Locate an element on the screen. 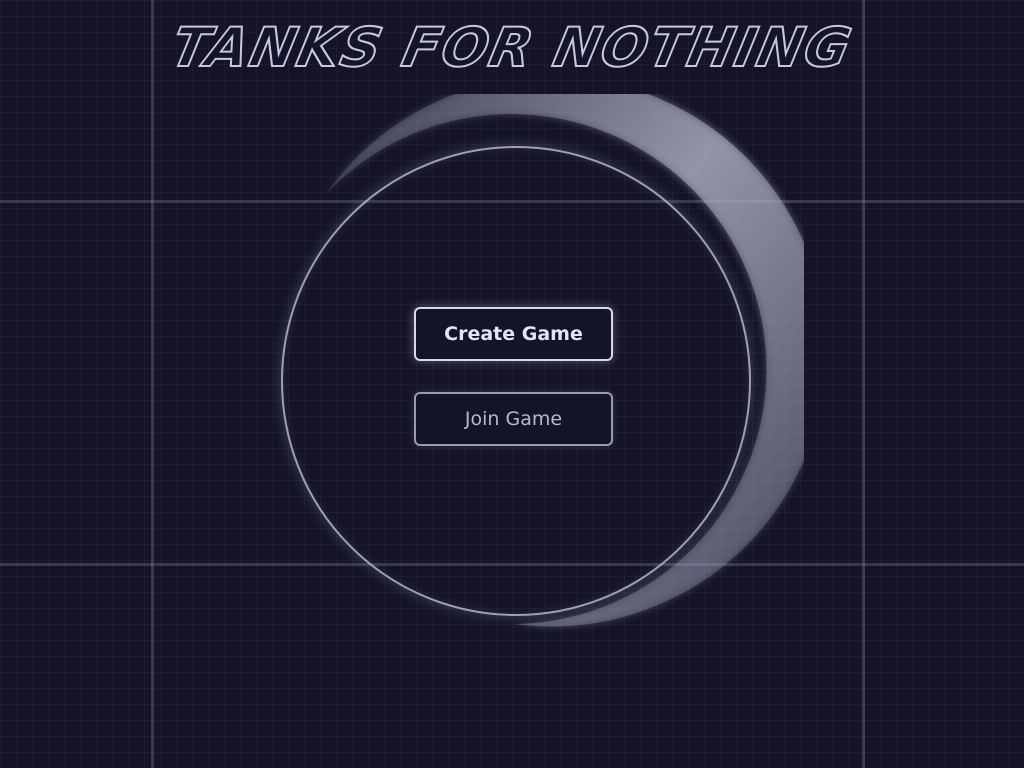 This screenshot has height=768, width=1024. join-game-label: Join Game is located at coordinates (513, 419).